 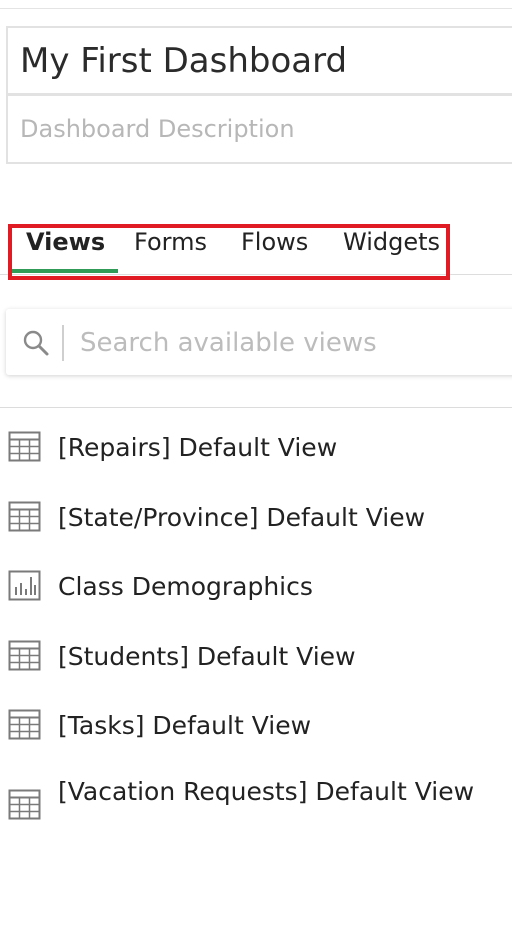 What do you see at coordinates (295, 343) in the screenshot?
I see `search-input` at bounding box center [295, 343].